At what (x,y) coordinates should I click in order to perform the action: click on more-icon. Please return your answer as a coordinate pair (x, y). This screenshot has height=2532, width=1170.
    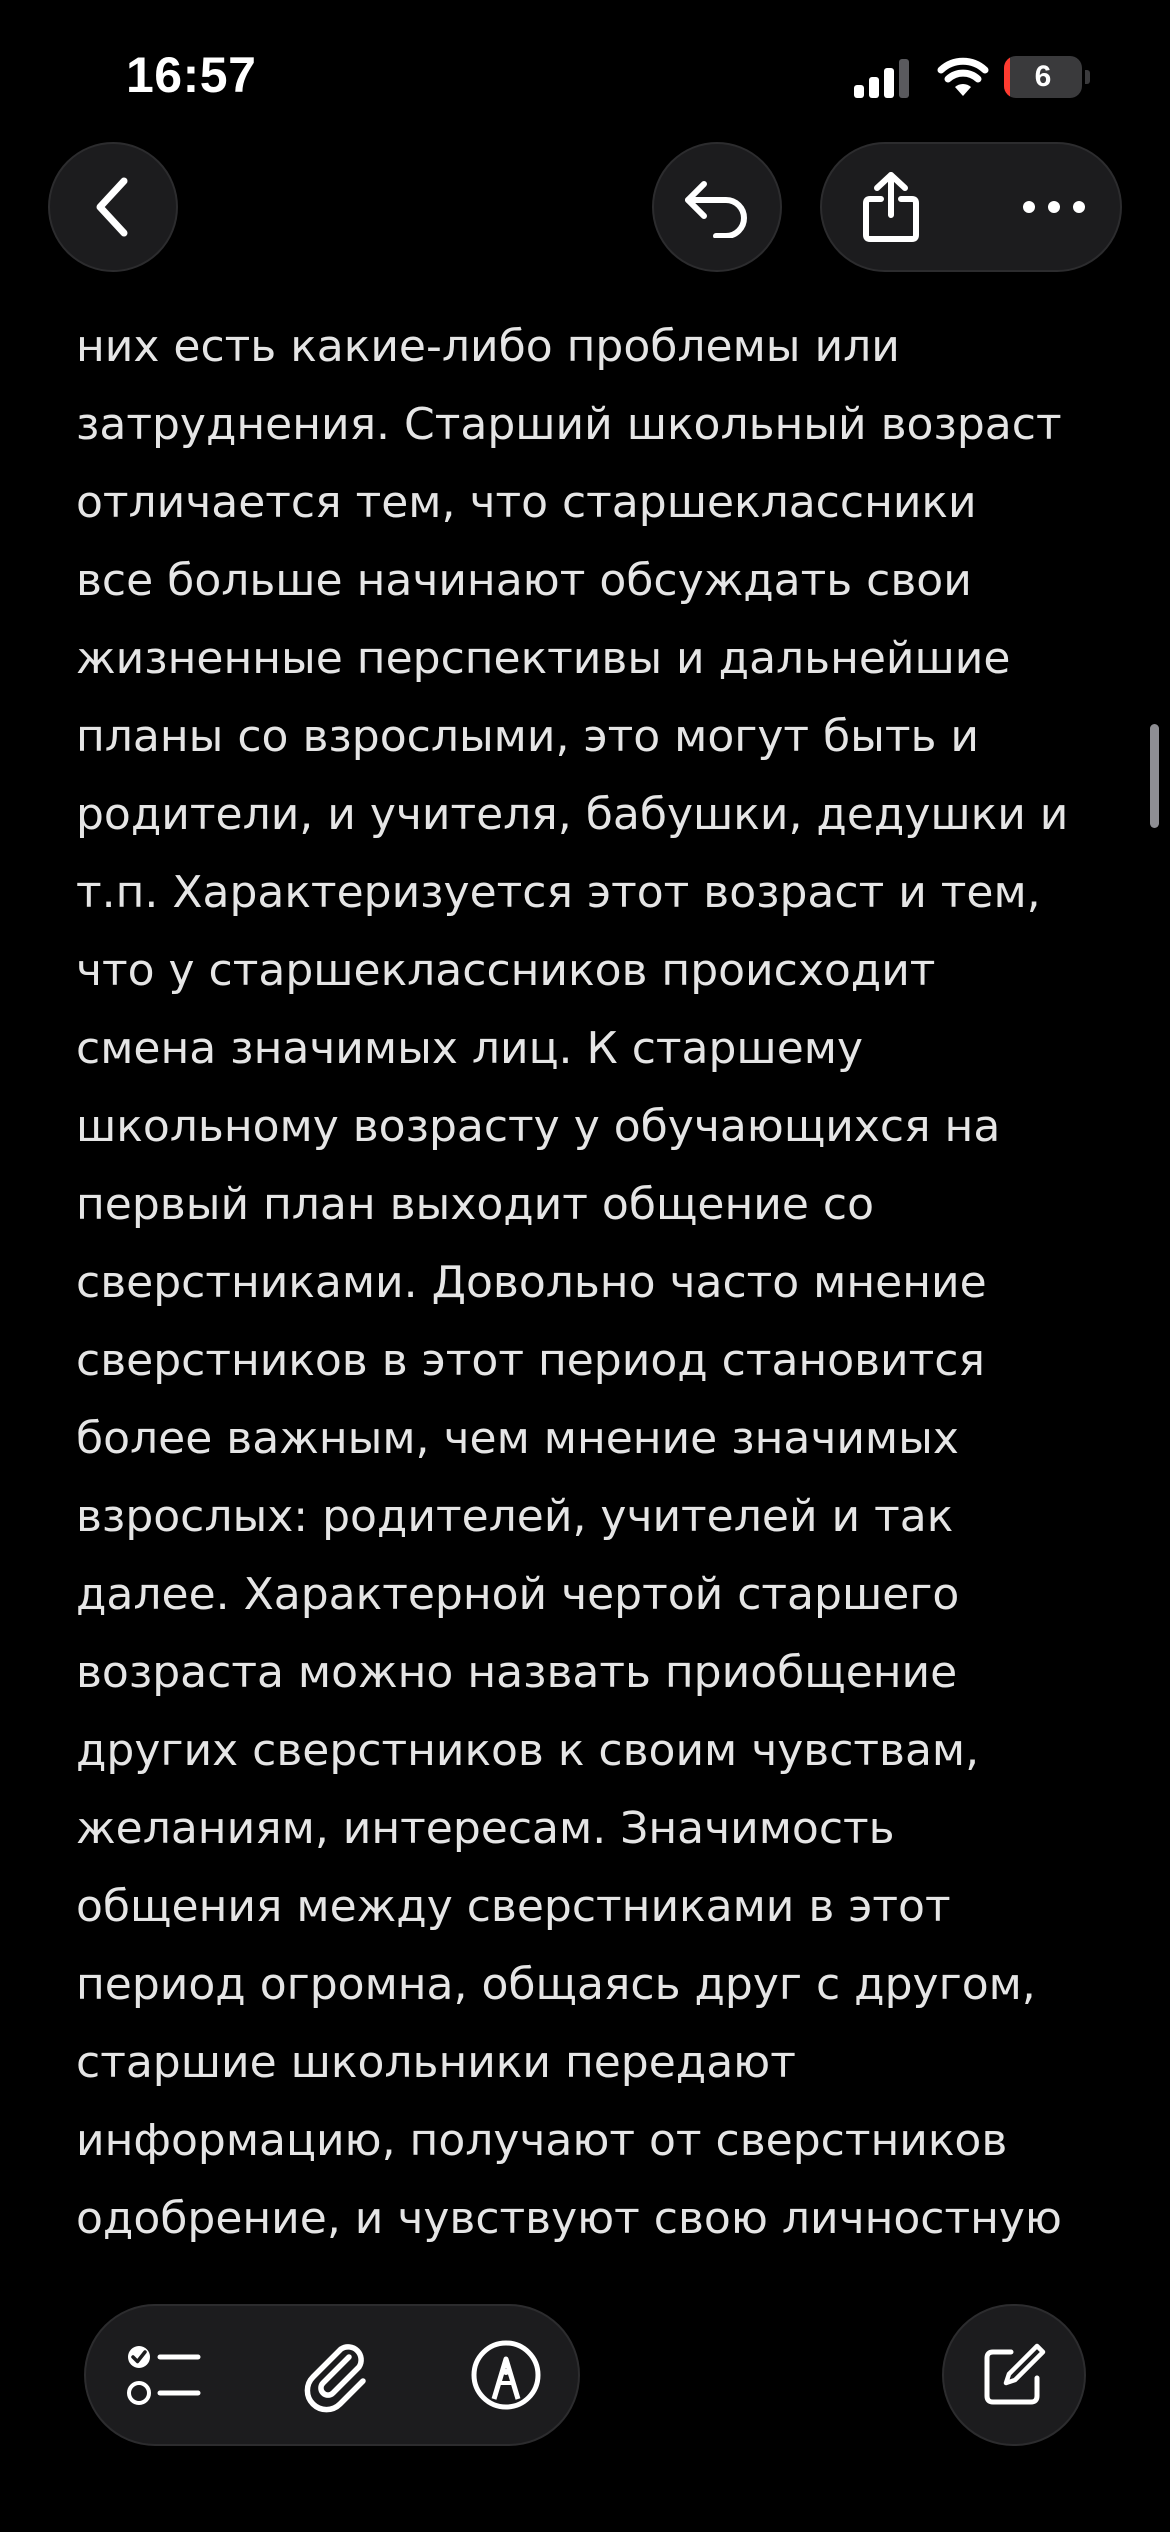
    Looking at the image, I should click on (1054, 207).